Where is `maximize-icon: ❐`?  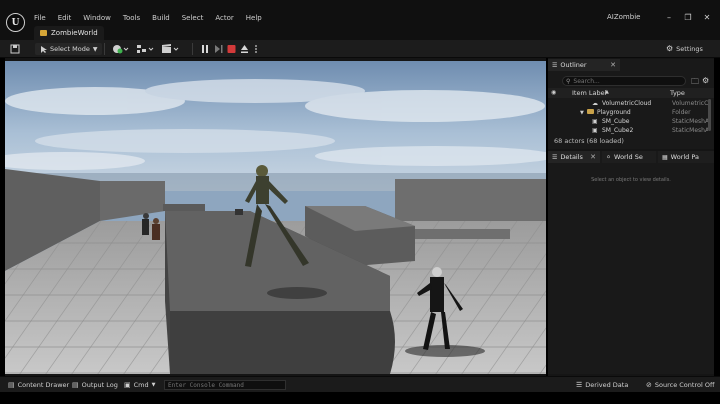
maximize-icon: ❐ is located at coordinates (688, 18).